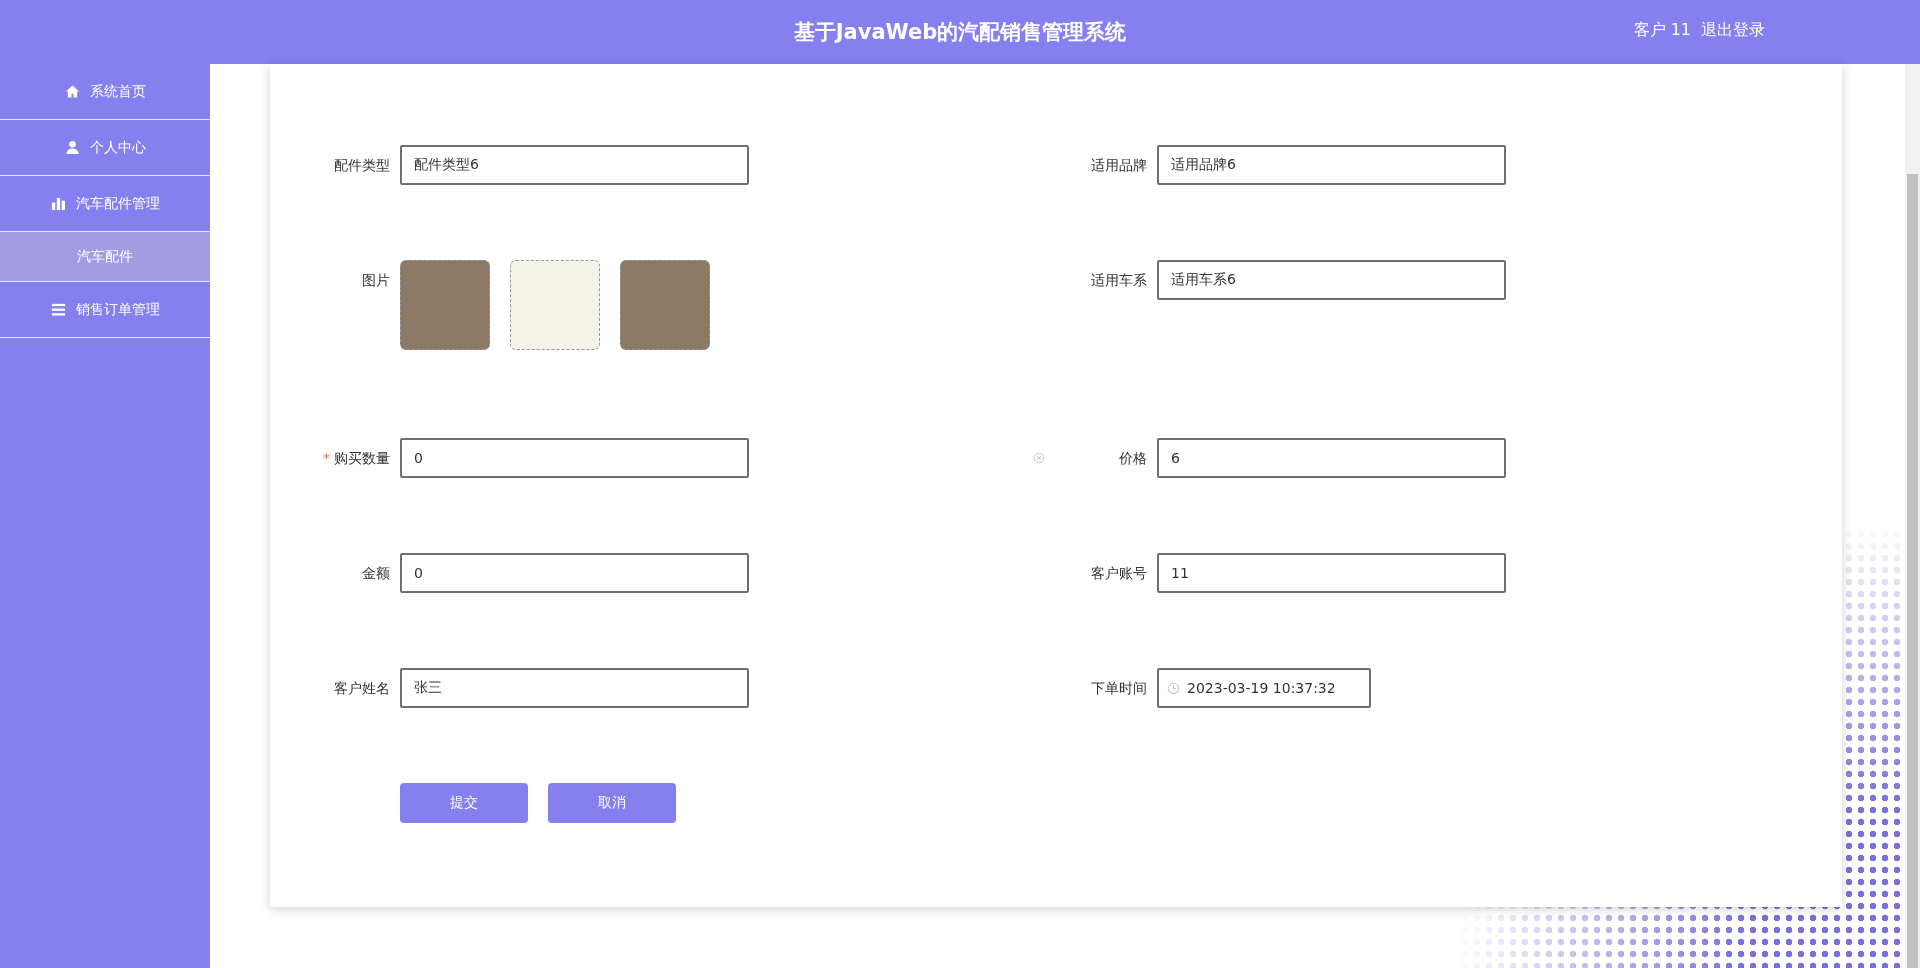  I want to click on field-label: 客户姓名, so click(362, 688).